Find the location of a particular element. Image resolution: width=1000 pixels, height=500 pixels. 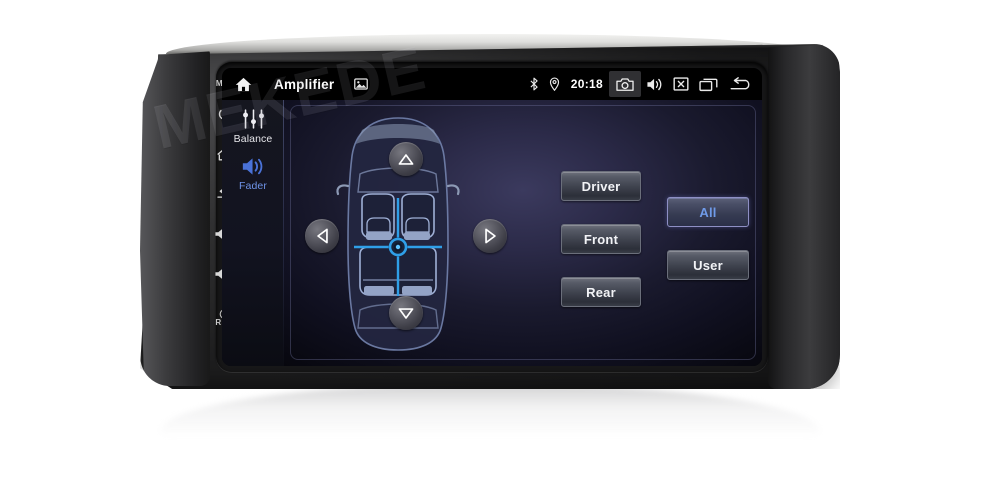

volume-icon is located at coordinates (654, 84).